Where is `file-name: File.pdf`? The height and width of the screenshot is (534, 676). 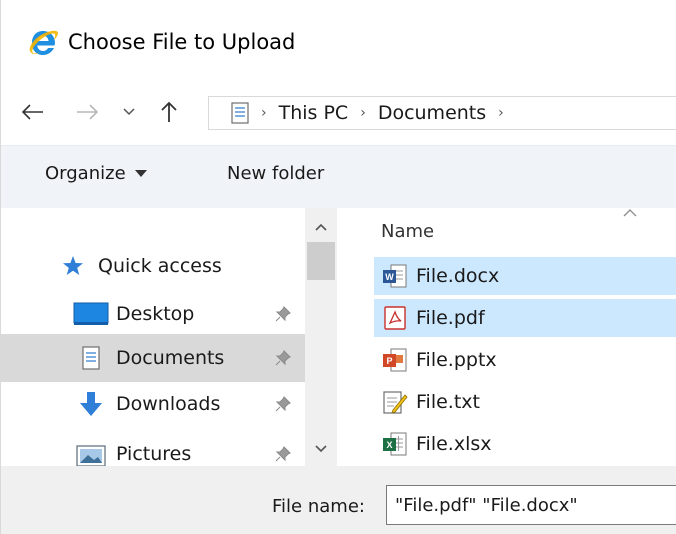 file-name: File.pdf is located at coordinates (450, 318).